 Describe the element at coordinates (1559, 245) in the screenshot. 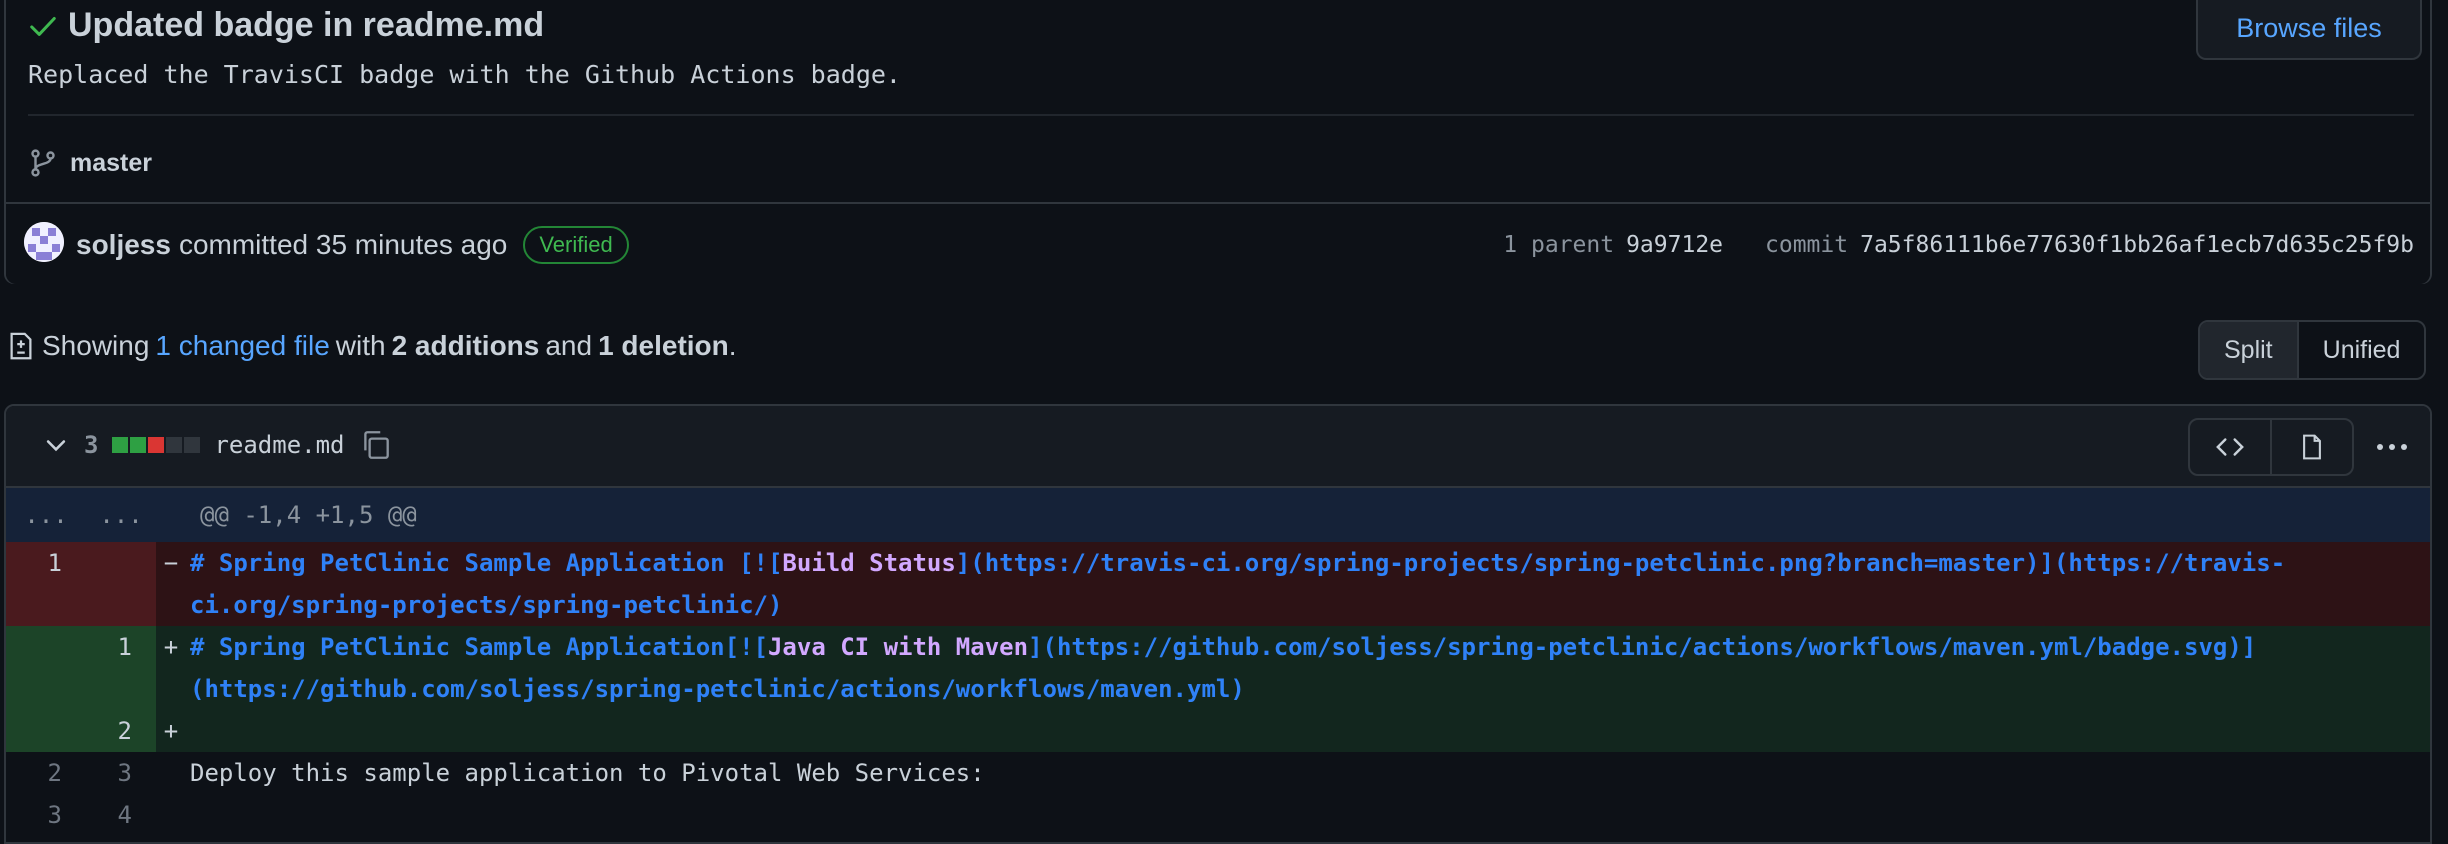

I see `parent-label: 1 parent` at that location.